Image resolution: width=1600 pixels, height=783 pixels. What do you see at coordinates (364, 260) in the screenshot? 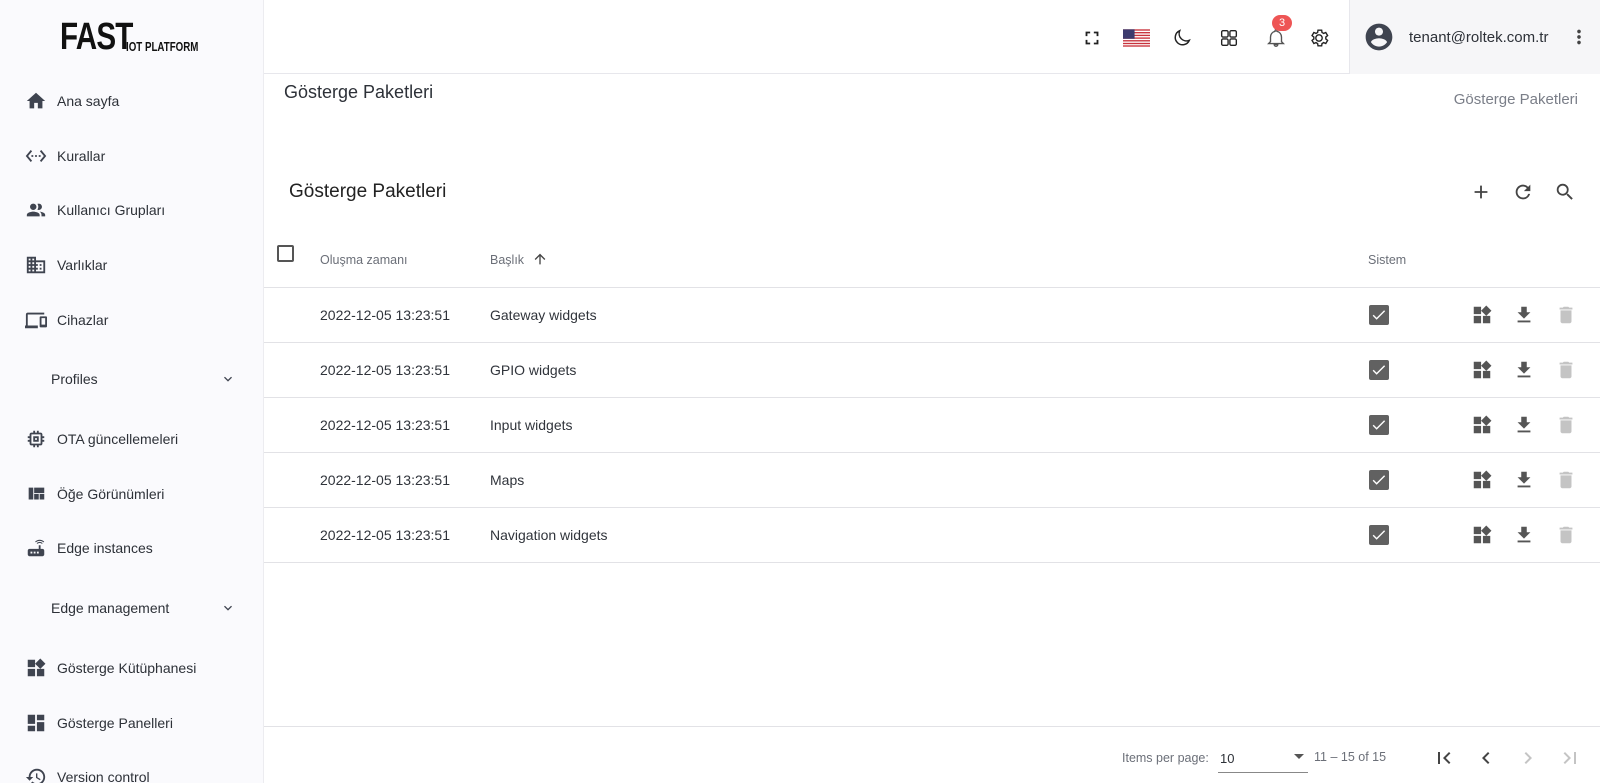
I see `column-header-created: Oluşma zamanı` at bounding box center [364, 260].